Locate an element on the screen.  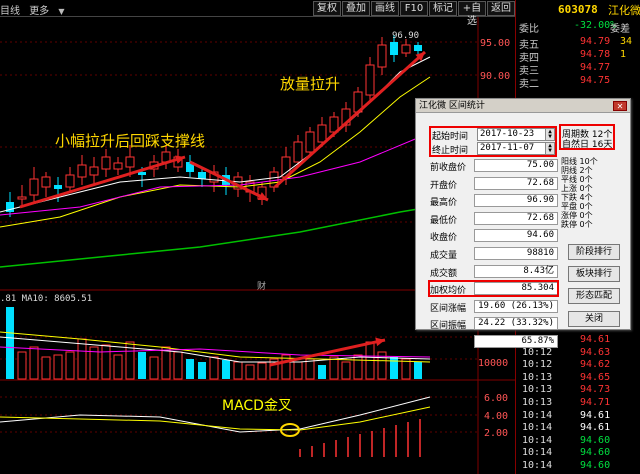
stat-label: 区间涨幅 is located at coordinates (448, 308).